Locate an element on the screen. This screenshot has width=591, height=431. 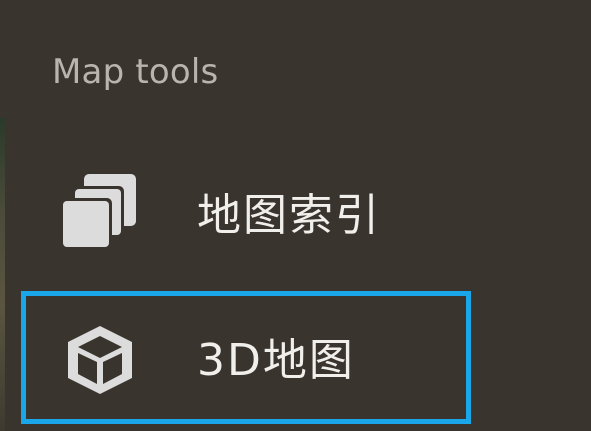
layers-stack-icon is located at coordinates (100, 216).